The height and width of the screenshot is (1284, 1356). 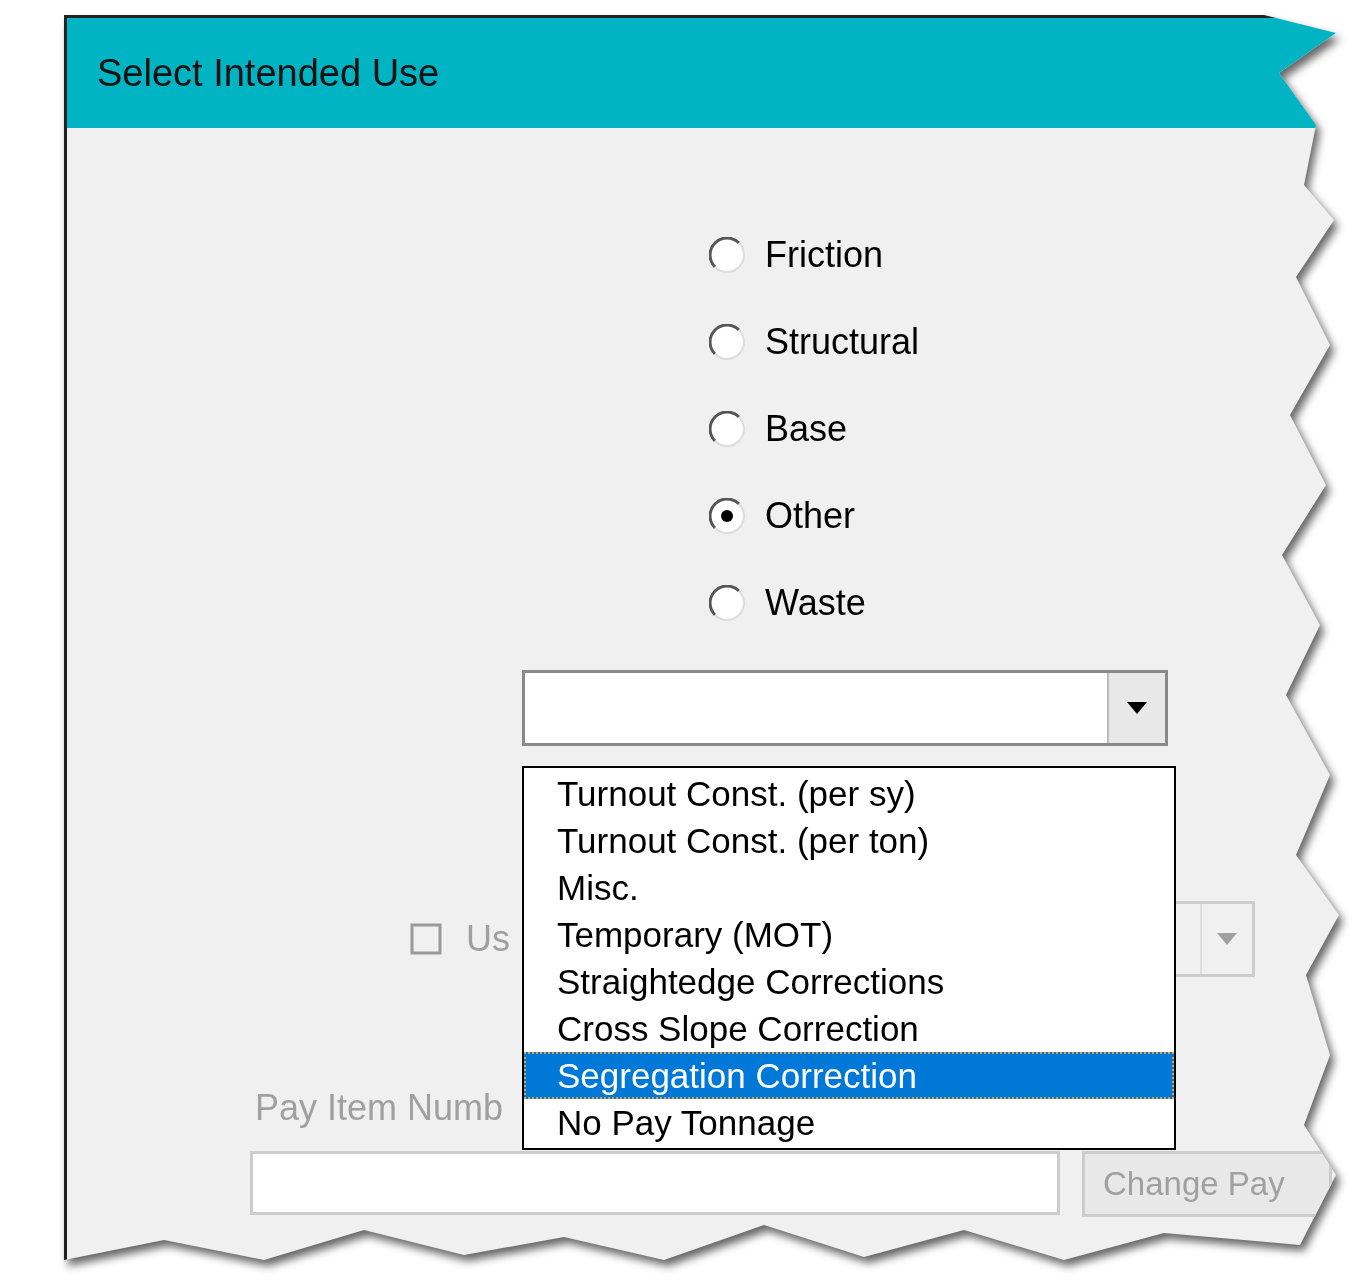 I want to click on list-item: Segregation Correction, so click(x=849, y=1075).